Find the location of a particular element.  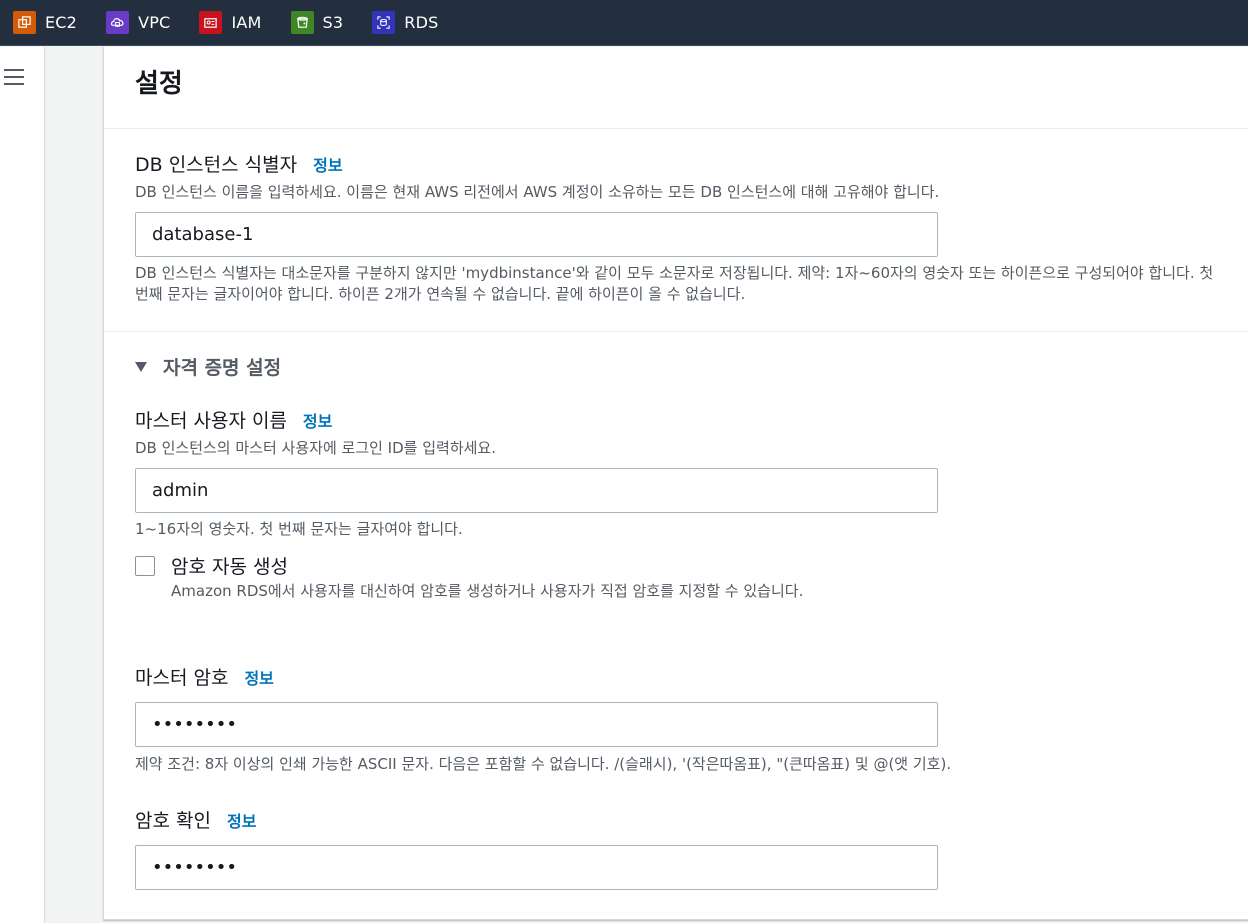

auto-generate-password-label: 암호 자동 생성 is located at coordinates (229, 567).